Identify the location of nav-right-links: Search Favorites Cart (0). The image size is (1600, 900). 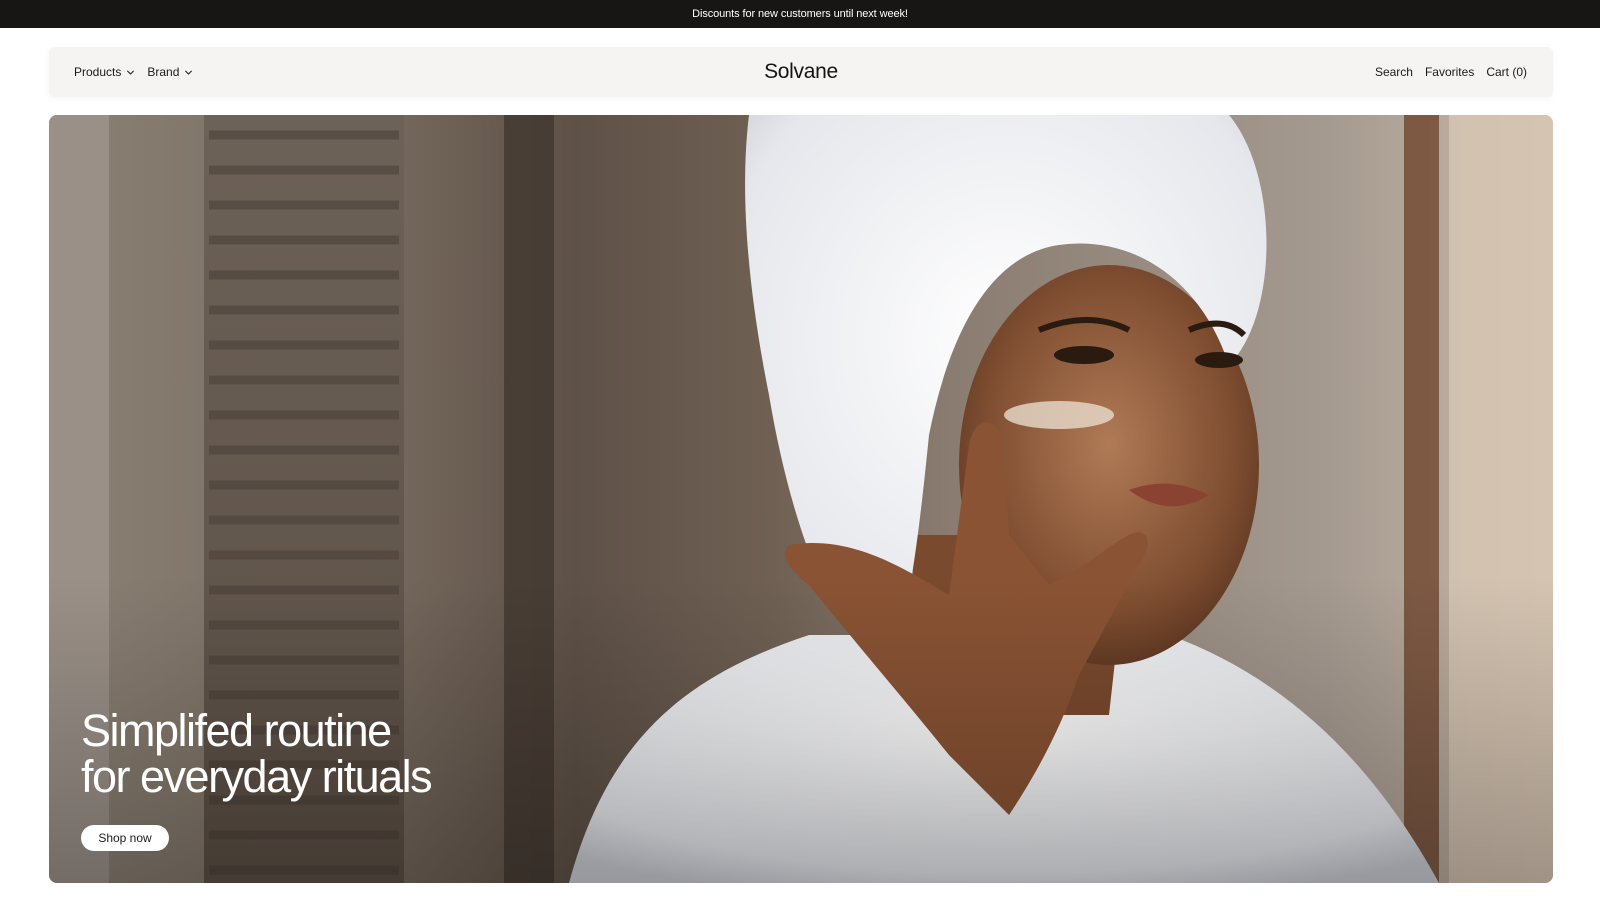
(1451, 72).